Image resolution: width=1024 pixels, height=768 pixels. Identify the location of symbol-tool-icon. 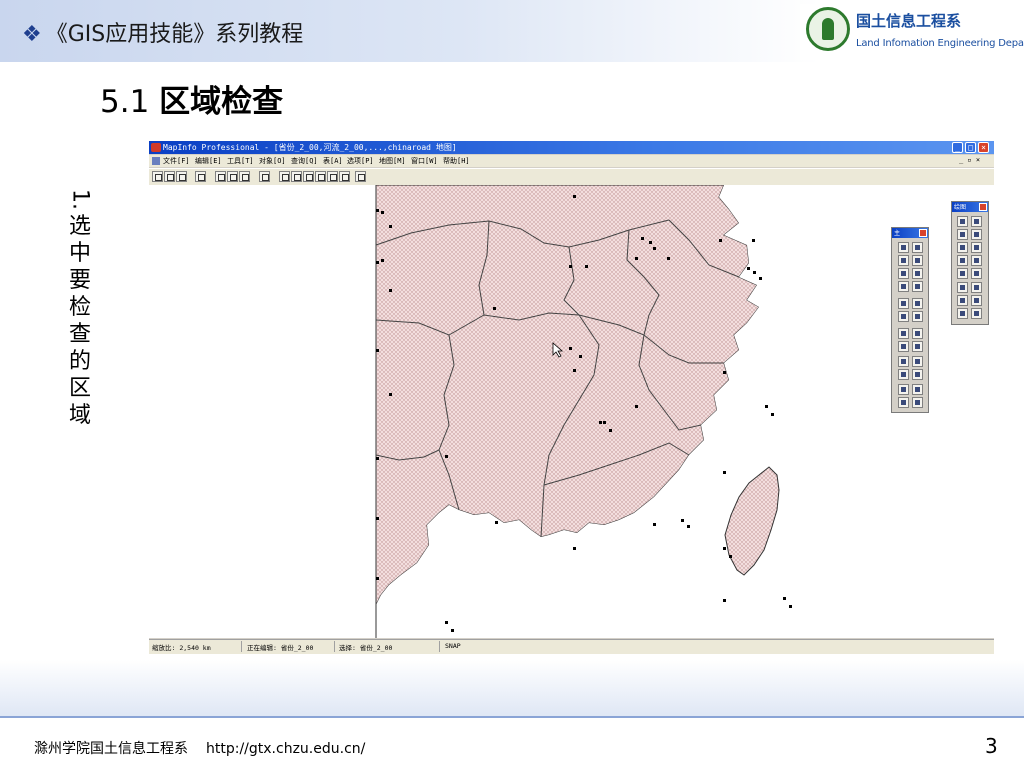
(962, 221).